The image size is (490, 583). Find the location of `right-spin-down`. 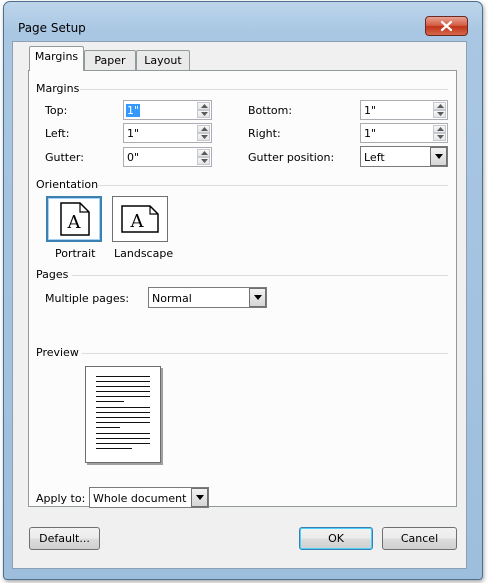

right-spin-down is located at coordinates (439, 137).